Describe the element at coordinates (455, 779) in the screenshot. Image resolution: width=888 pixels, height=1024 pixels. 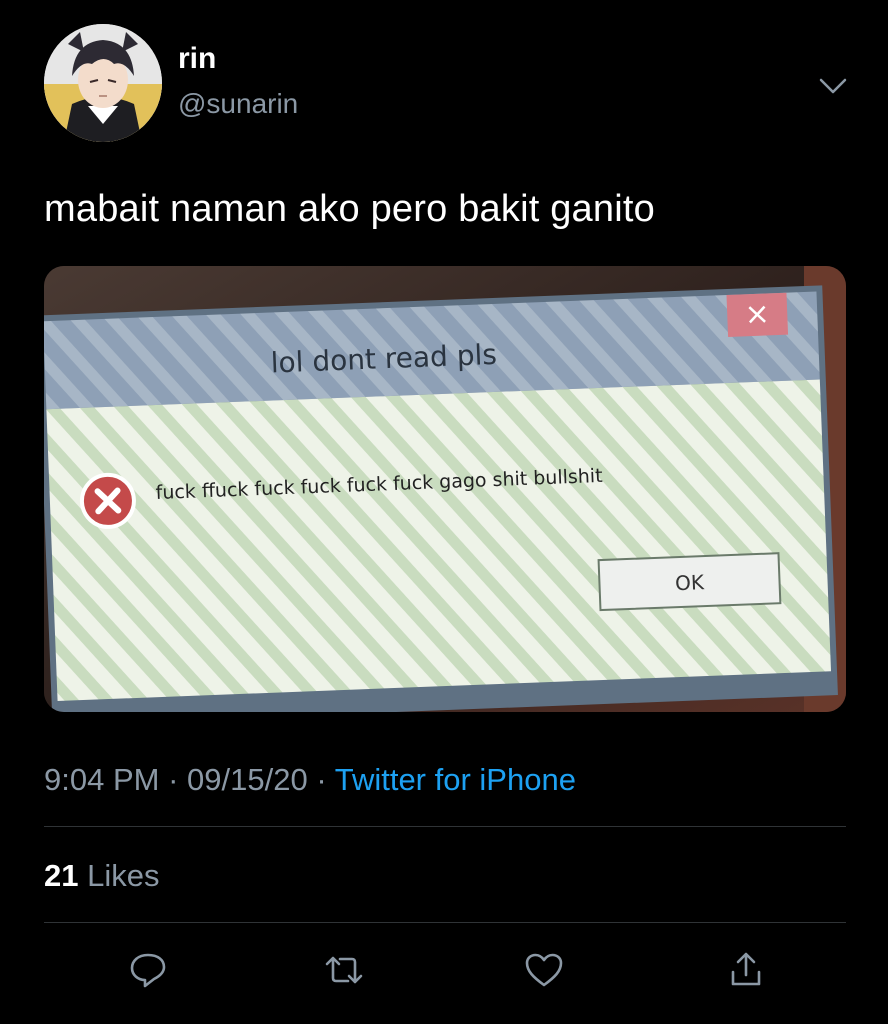
I see `tweet-source-link: Twitter for iPhone` at that location.